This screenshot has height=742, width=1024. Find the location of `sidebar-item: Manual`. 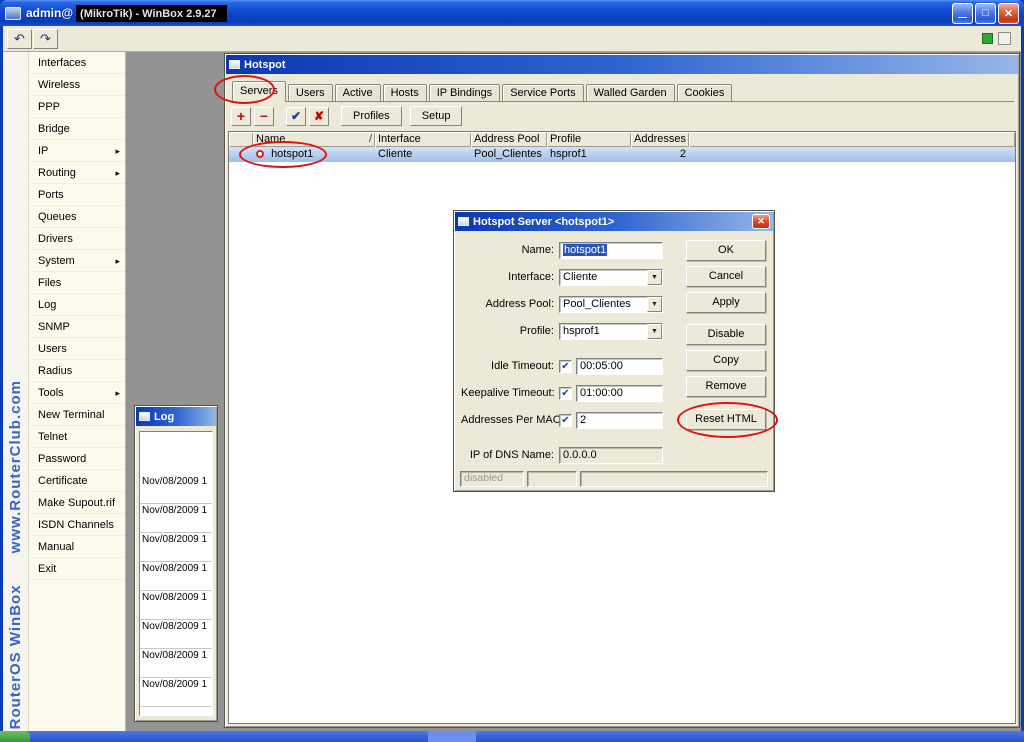

sidebar-item: Manual is located at coordinates (77, 547).